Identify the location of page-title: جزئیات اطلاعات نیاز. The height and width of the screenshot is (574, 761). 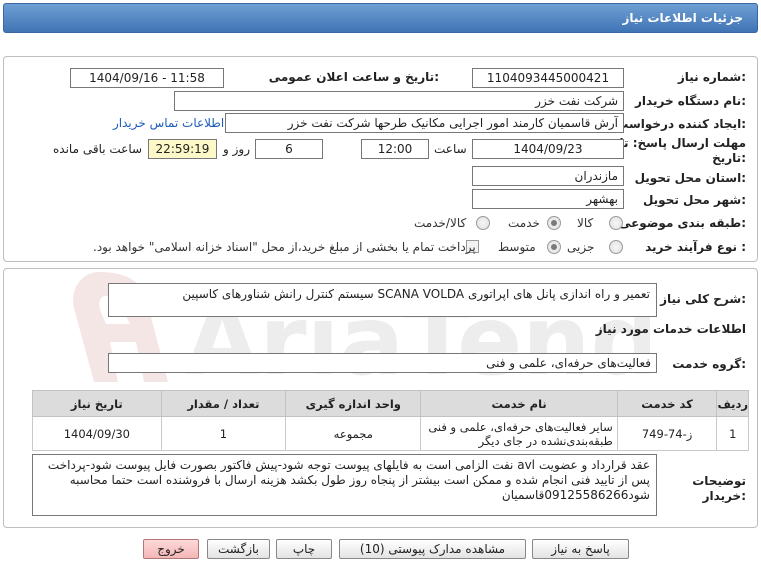
(682, 18).